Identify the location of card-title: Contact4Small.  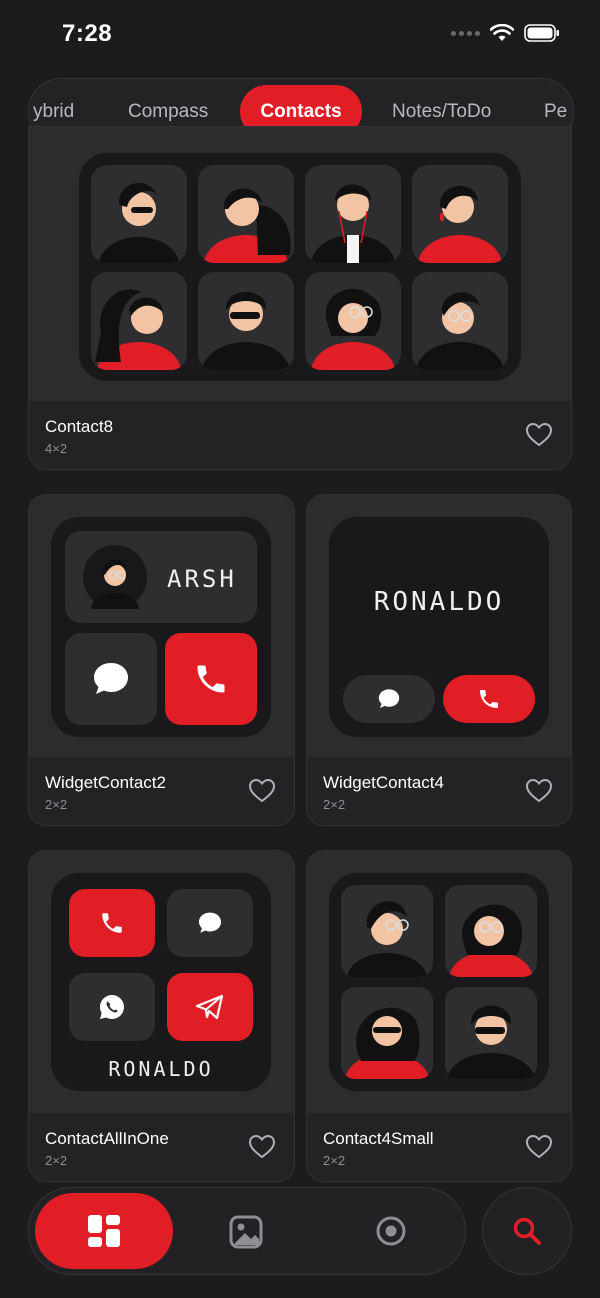
(378, 1138).